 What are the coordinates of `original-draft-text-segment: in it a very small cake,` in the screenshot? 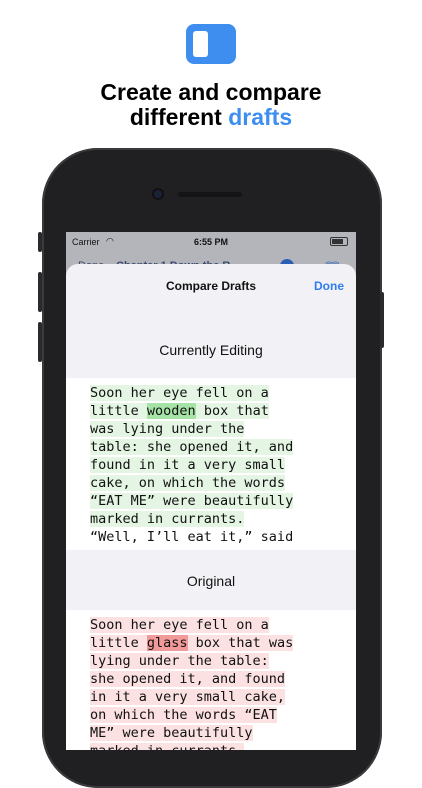 It's located at (188, 697).